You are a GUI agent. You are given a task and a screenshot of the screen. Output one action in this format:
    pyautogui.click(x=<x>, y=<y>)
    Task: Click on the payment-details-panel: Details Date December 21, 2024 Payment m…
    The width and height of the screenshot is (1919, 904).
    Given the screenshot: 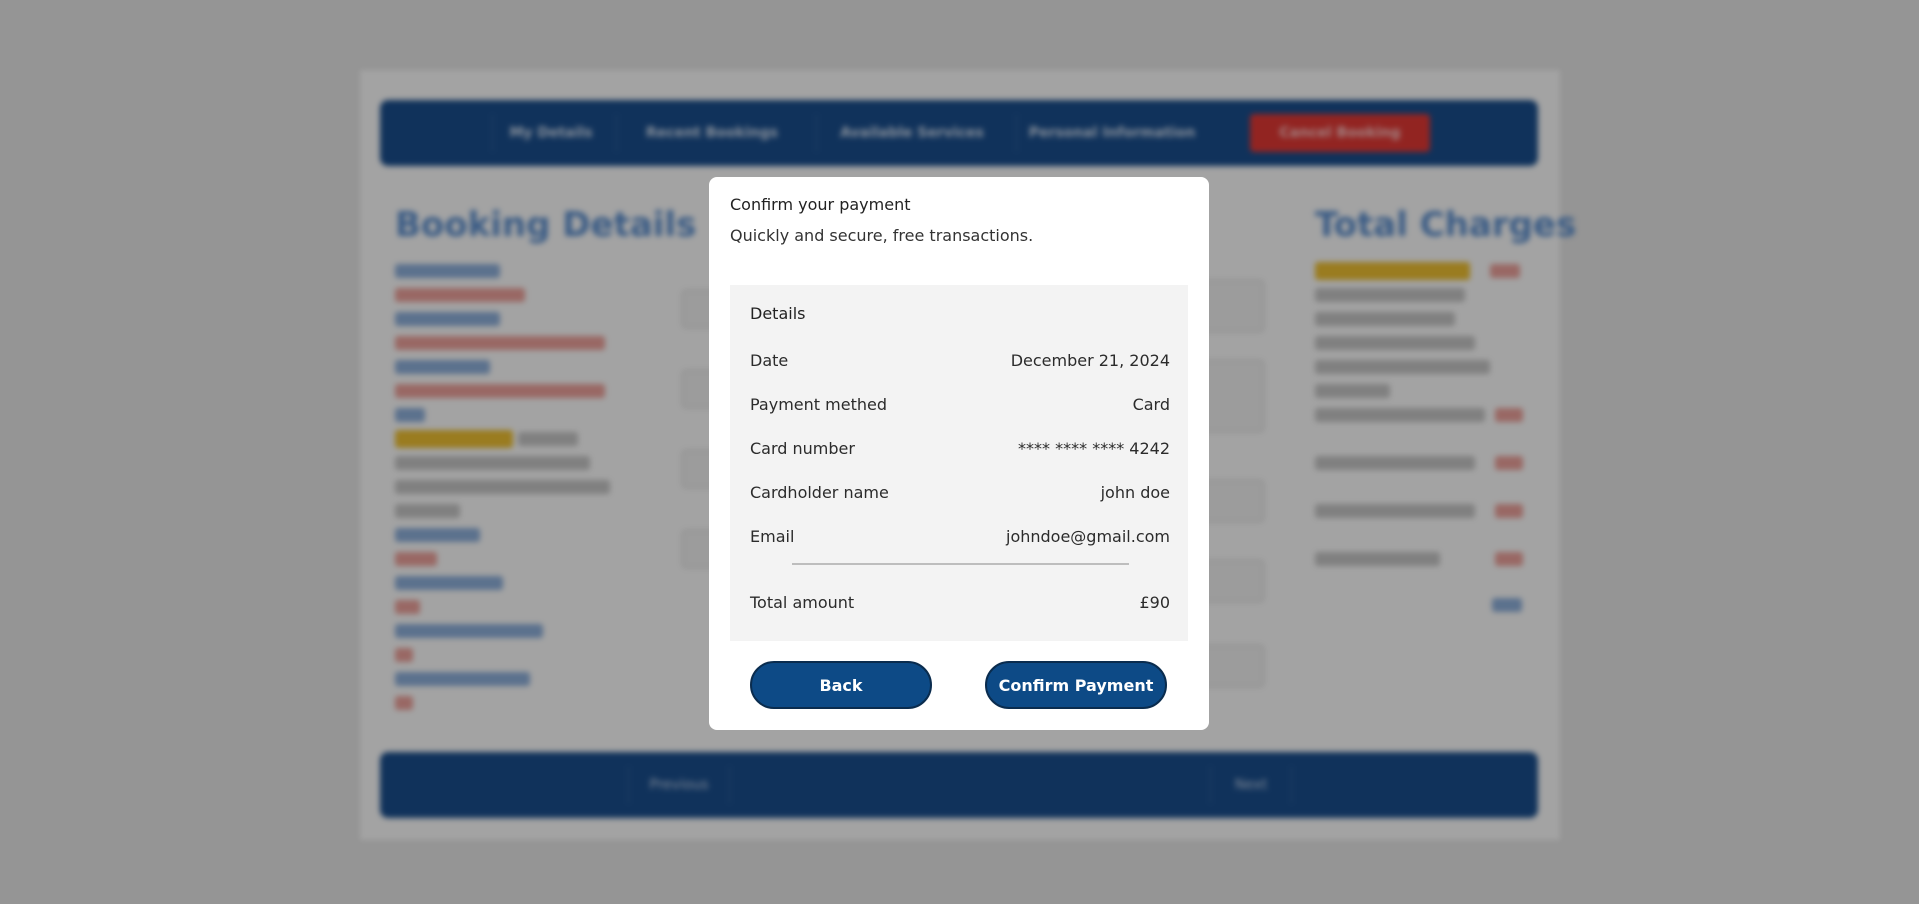 What is the action you would take?
    pyautogui.click(x=959, y=463)
    